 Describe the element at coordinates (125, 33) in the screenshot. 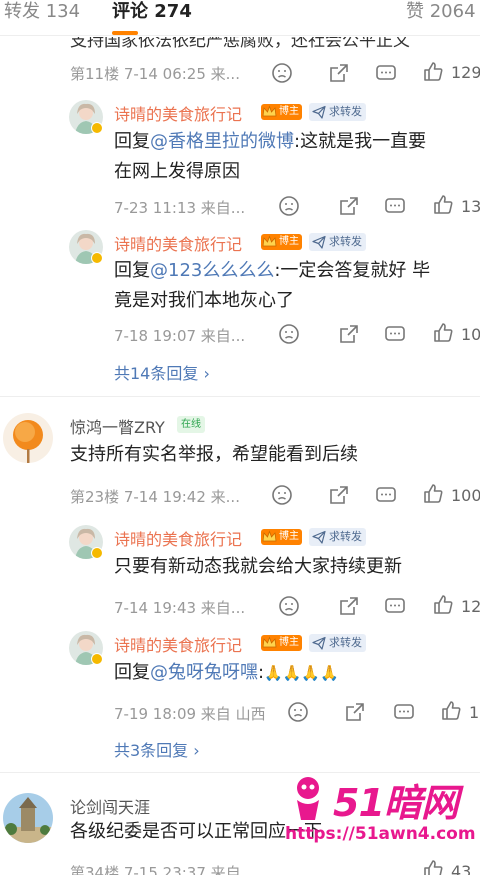

I see `tab-active-indicator` at that location.